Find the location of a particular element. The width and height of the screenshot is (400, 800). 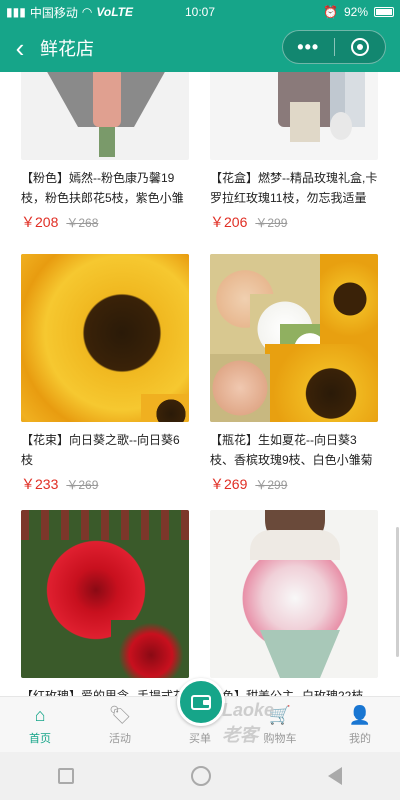

product-price: ￥208 is located at coordinates (40, 222).